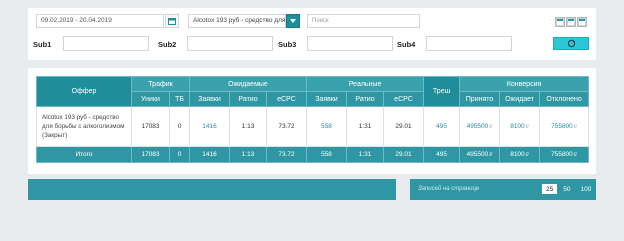 This screenshot has height=241, width=624. What do you see at coordinates (84, 91) in the screenshot?
I see `col-offer: Оффер` at bounding box center [84, 91].